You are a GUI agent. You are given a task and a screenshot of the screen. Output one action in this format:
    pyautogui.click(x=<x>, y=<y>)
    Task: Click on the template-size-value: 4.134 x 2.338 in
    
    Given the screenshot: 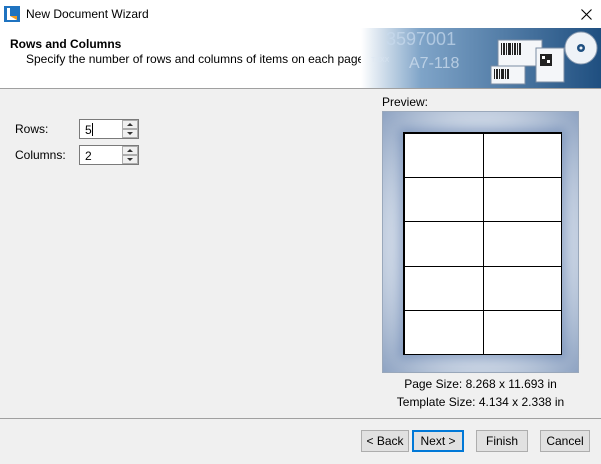 What is the action you would take?
    pyautogui.click(x=521, y=402)
    